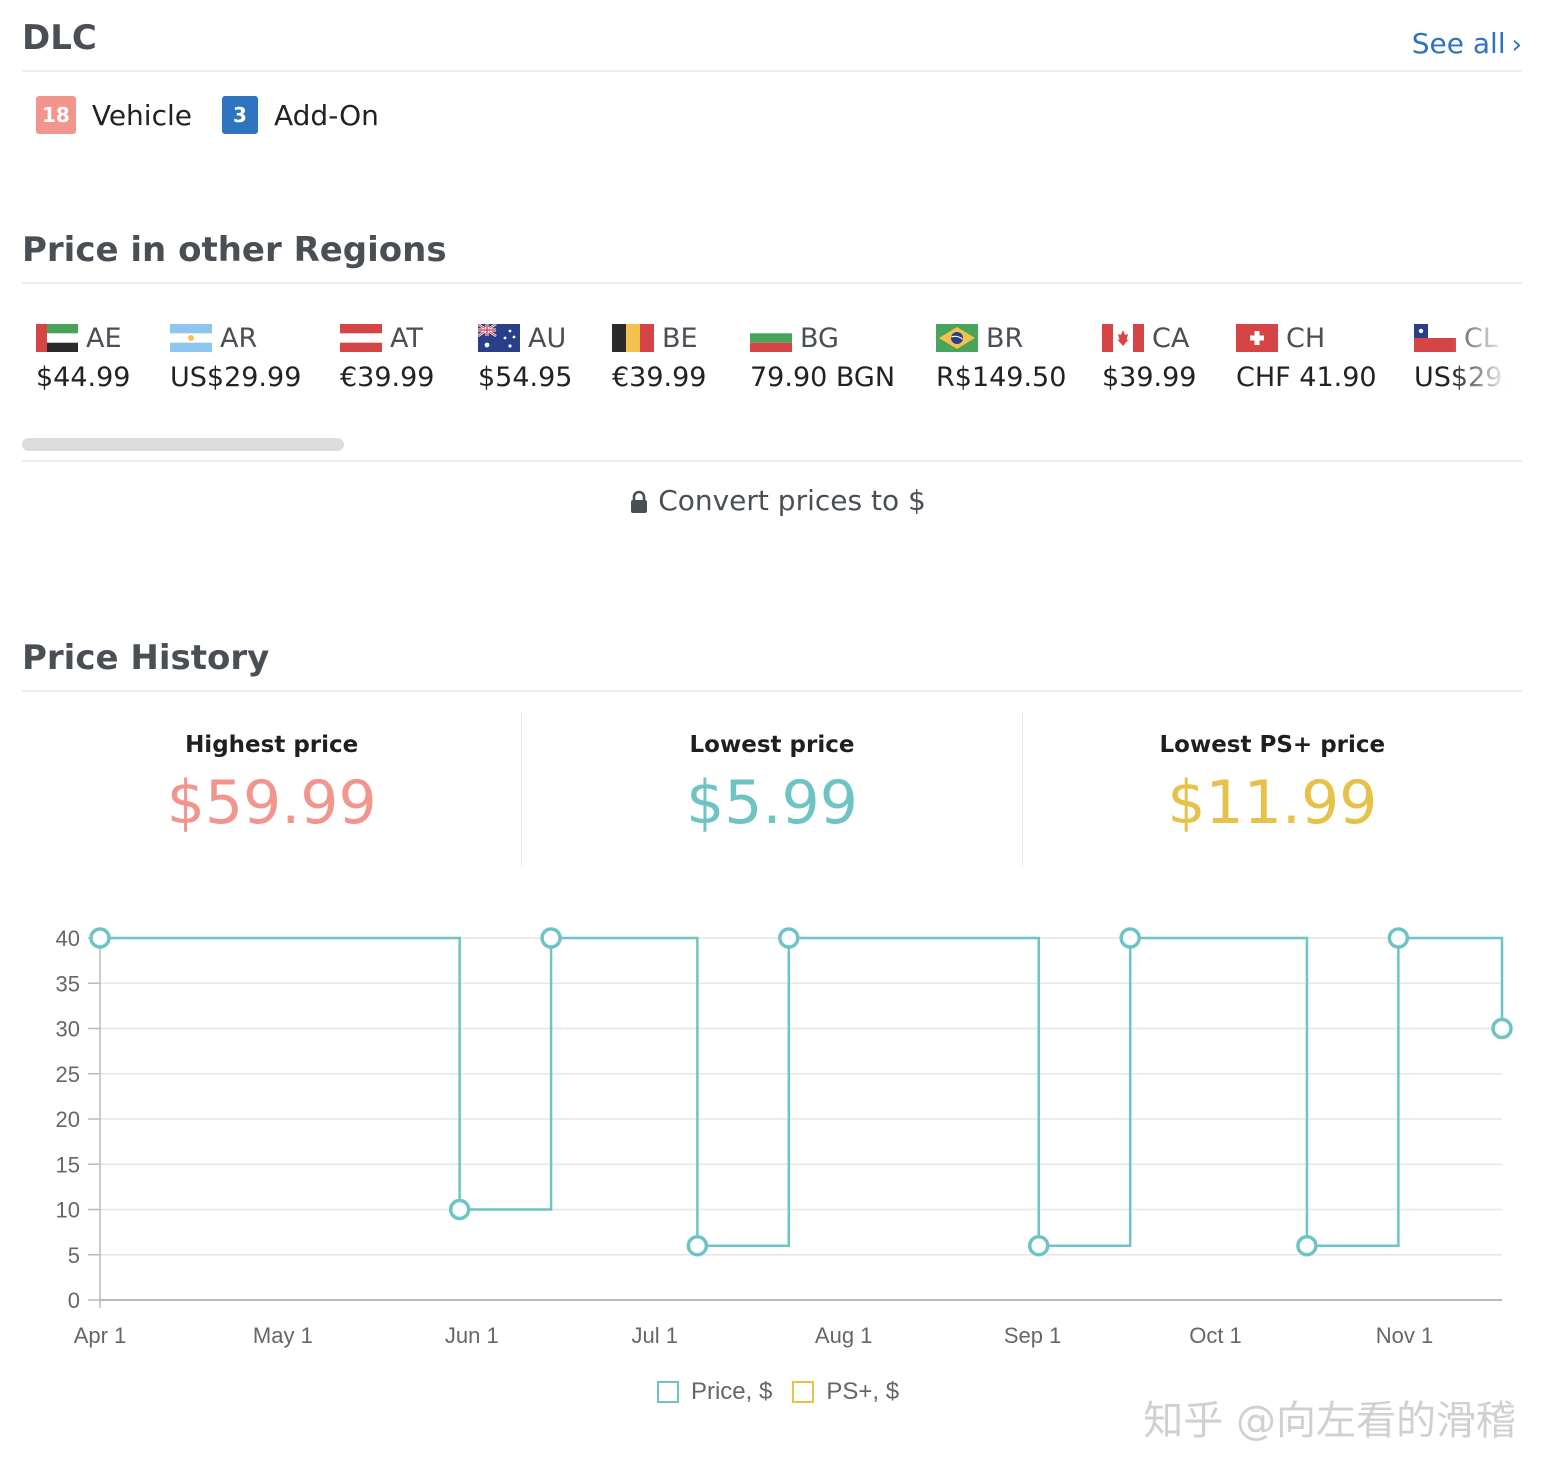 The width and height of the screenshot is (1556, 1478). I want to click on x-tick-label: Apr 1, so click(100, 1335).